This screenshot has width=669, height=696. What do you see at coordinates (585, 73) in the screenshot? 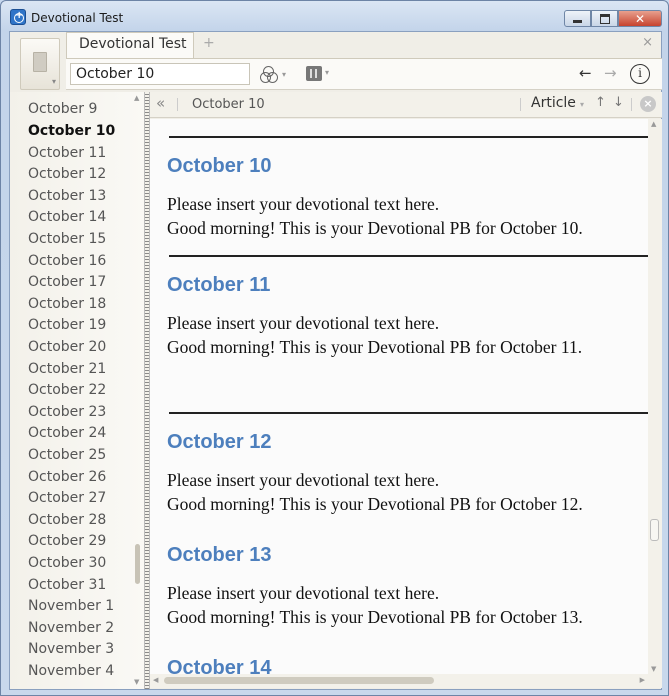
I see `back-arrow-icon: ←` at bounding box center [585, 73].